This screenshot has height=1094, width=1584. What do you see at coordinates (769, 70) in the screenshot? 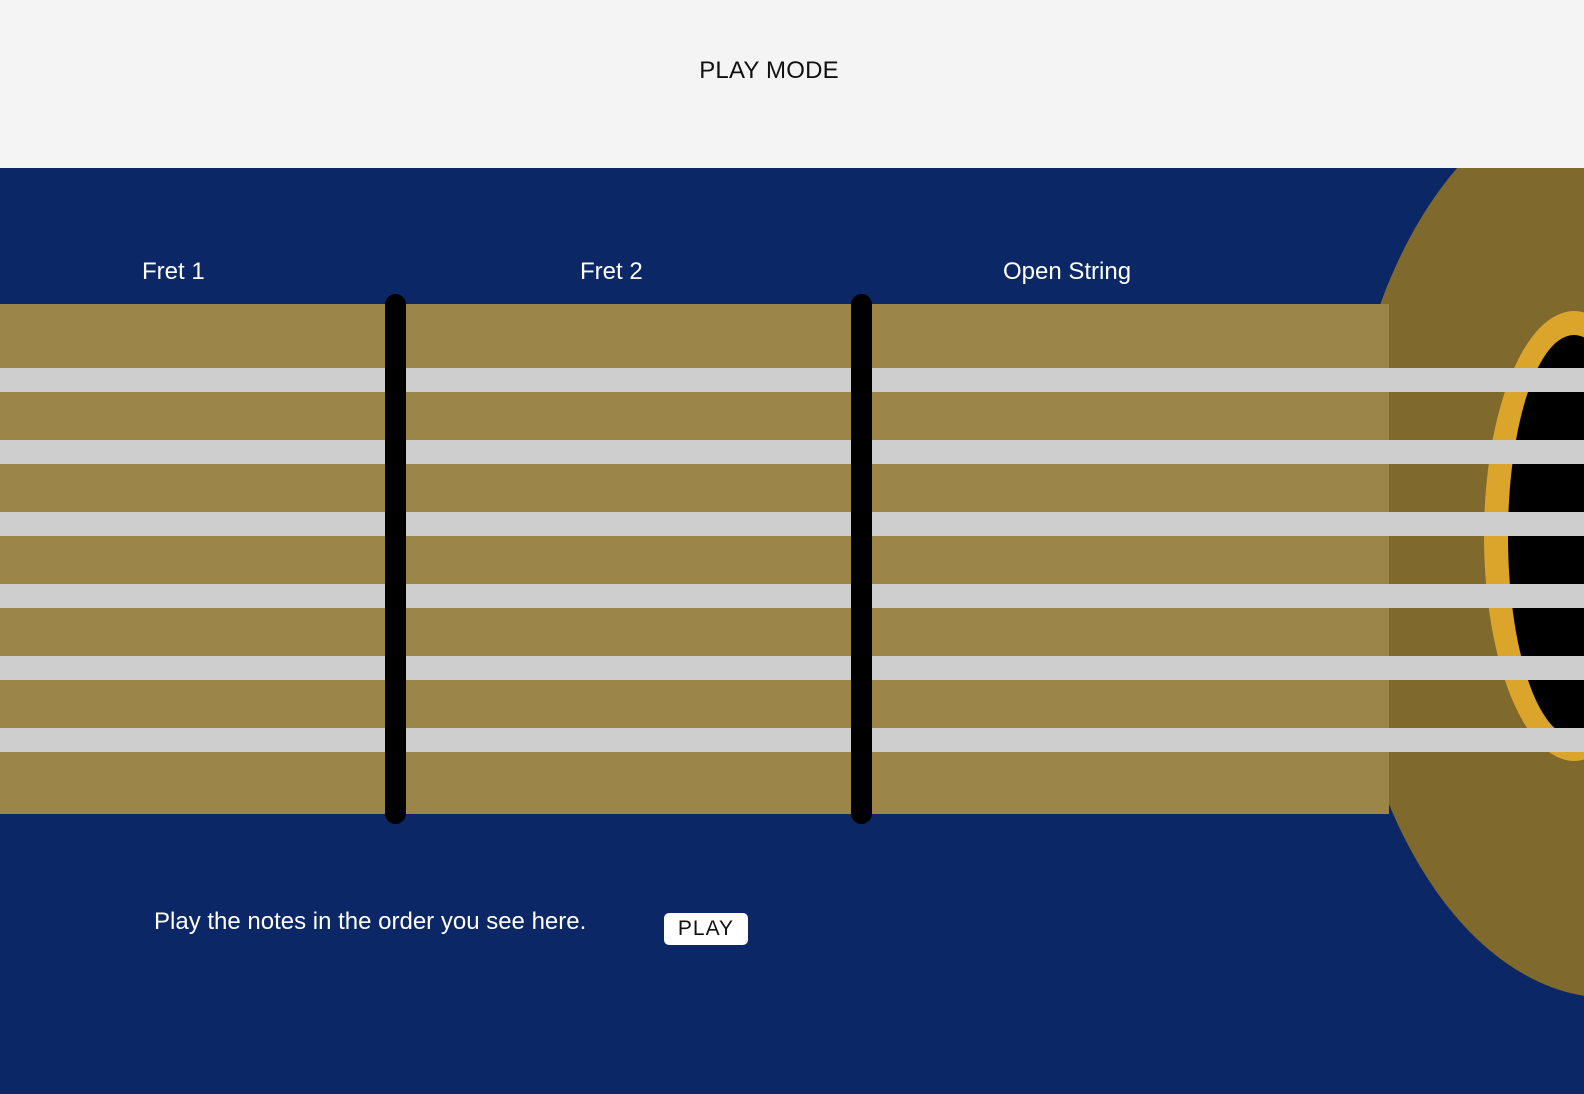
I see `page-title: PLAY MODE` at bounding box center [769, 70].